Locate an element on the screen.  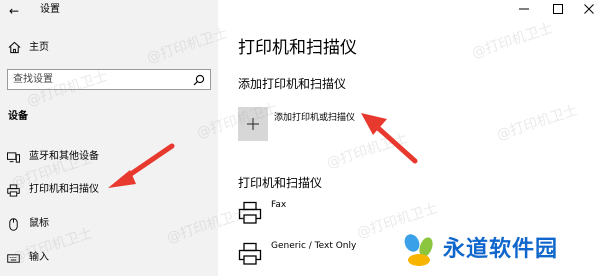
sidebar-item-input: 输入 is located at coordinates (109, 259).